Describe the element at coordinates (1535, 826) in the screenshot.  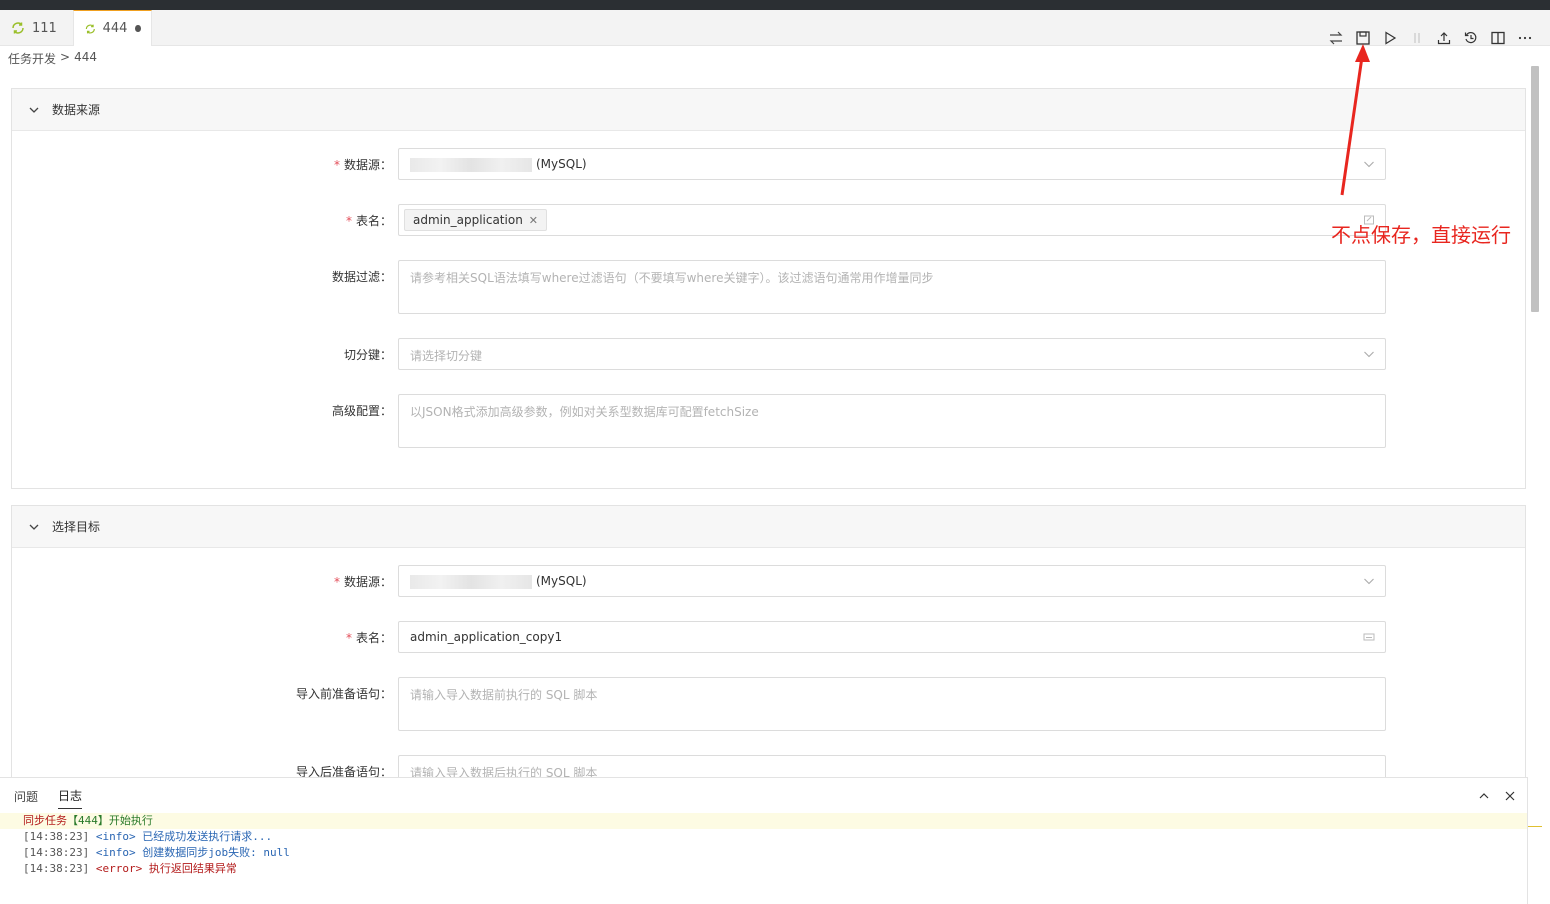
I see `log-highlight-edge` at that location.